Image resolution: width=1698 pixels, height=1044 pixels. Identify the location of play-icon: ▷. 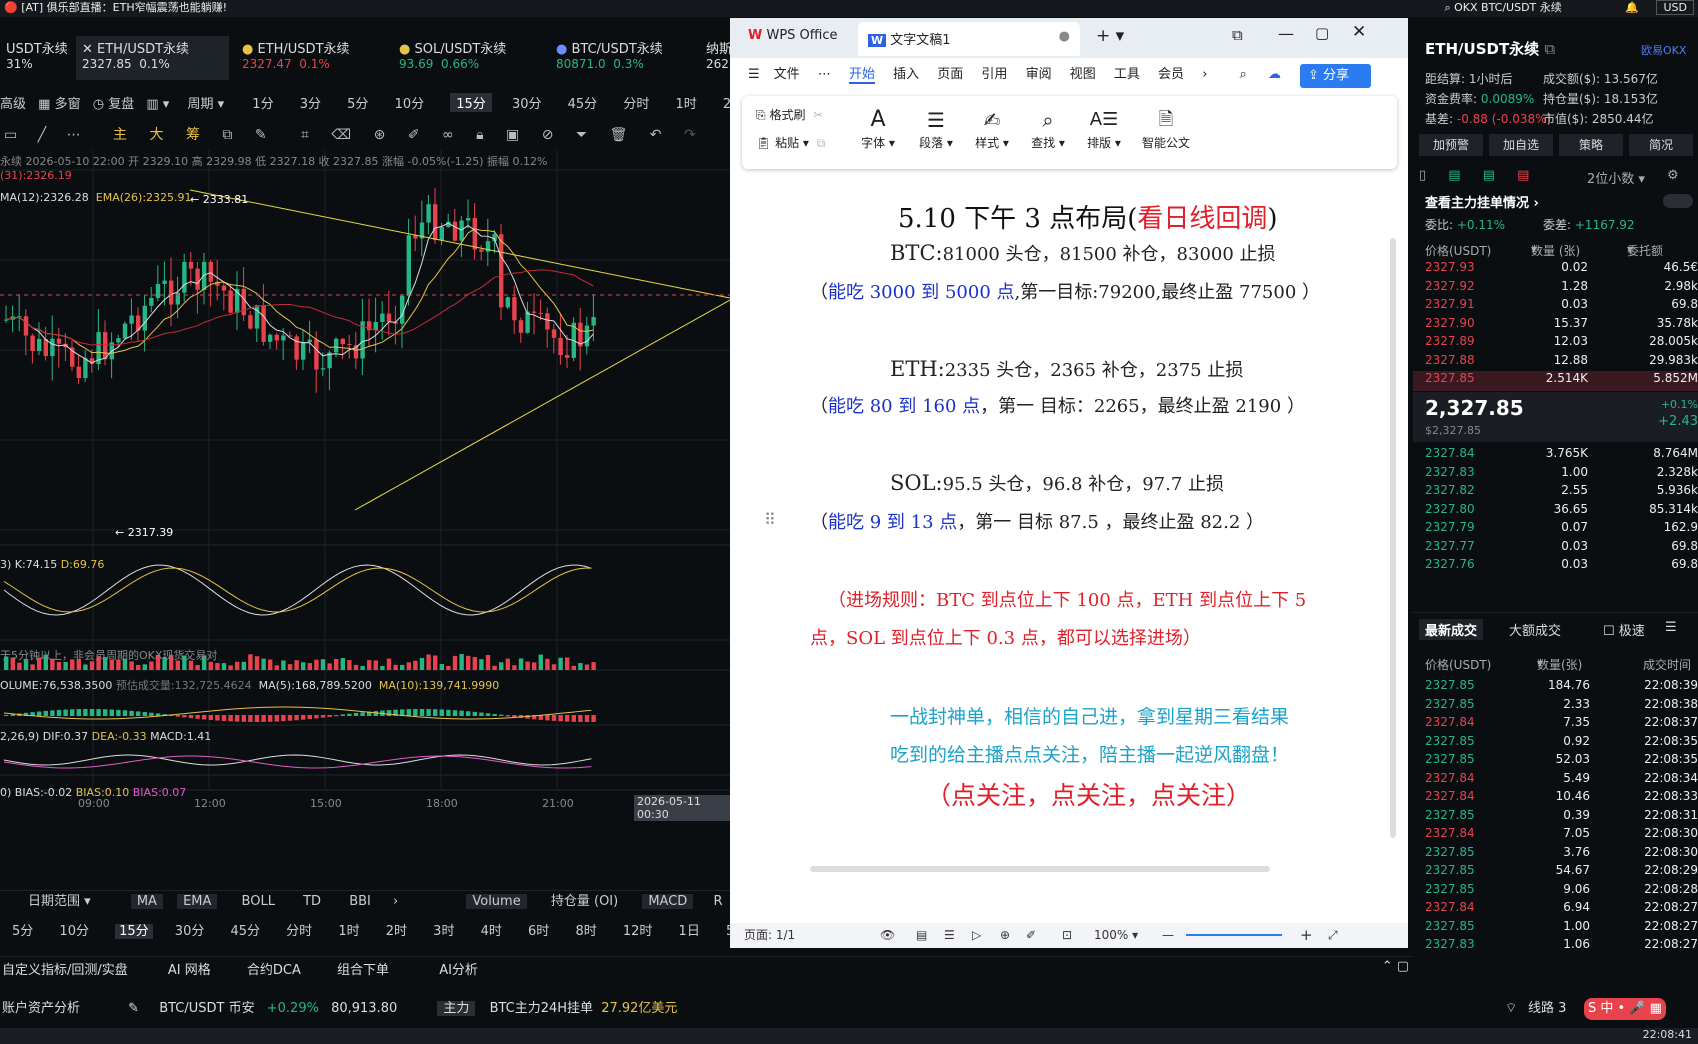
(976, 935).